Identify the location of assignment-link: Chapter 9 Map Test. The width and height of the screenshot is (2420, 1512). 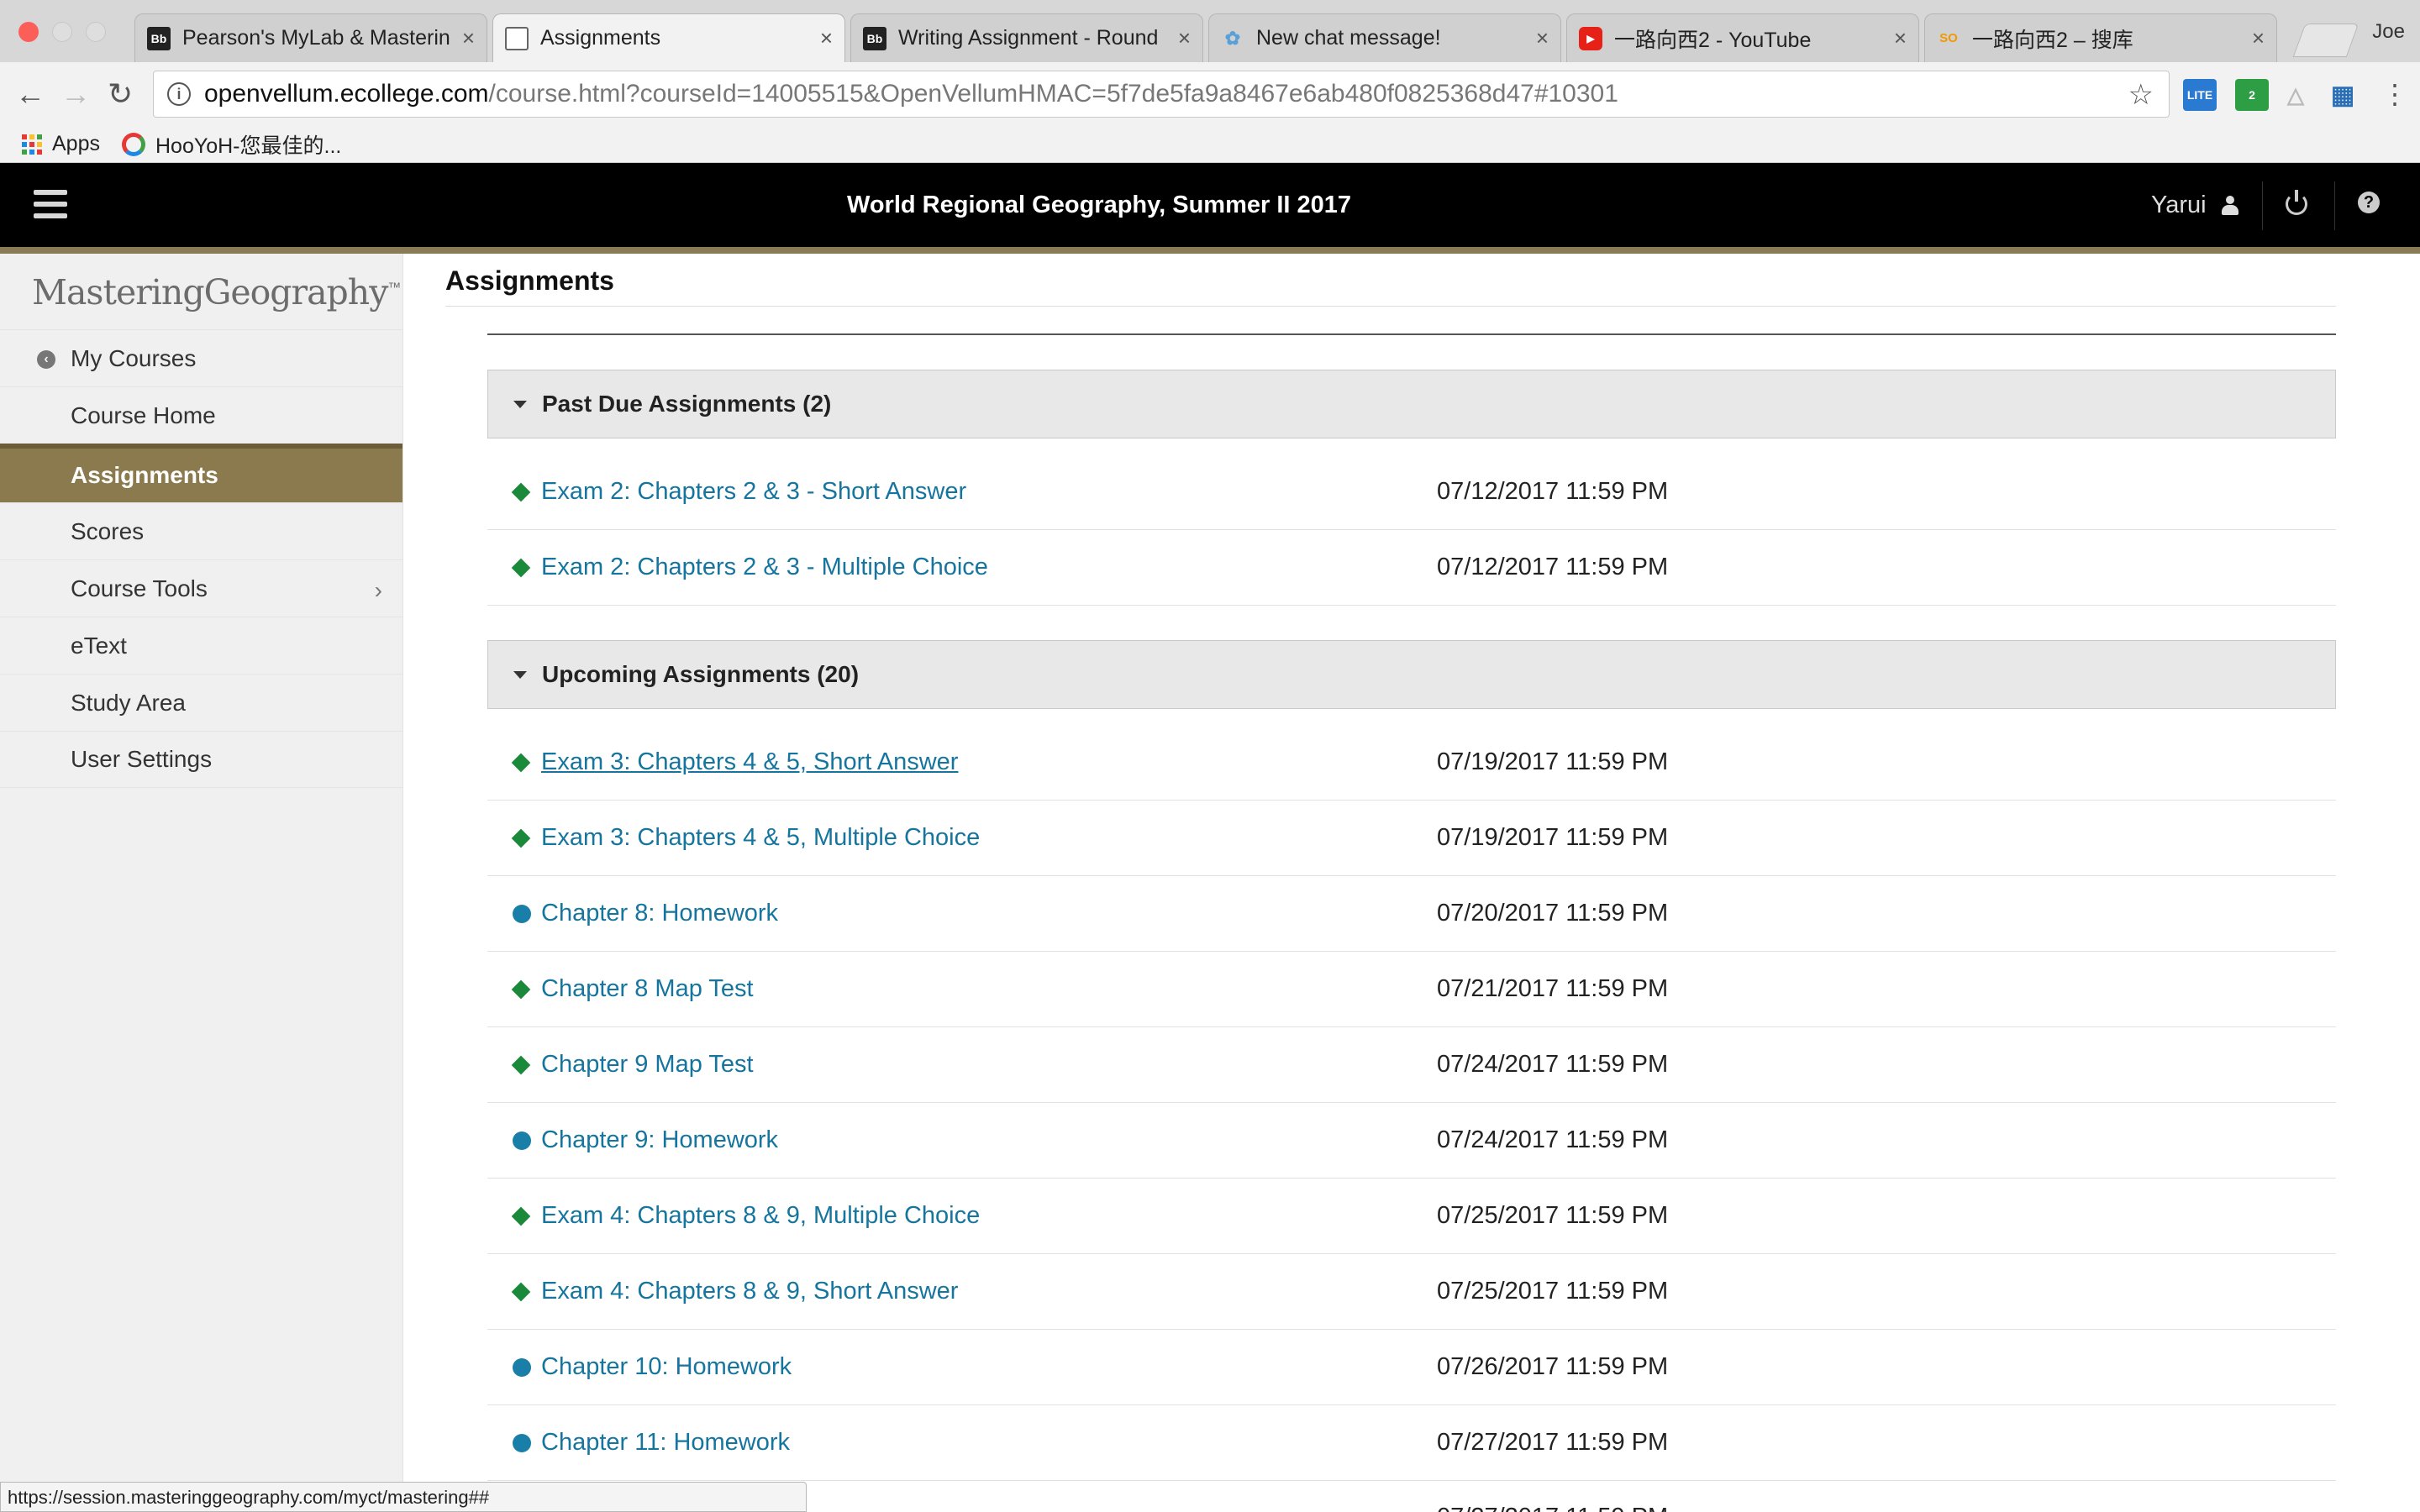
(647, 1065).